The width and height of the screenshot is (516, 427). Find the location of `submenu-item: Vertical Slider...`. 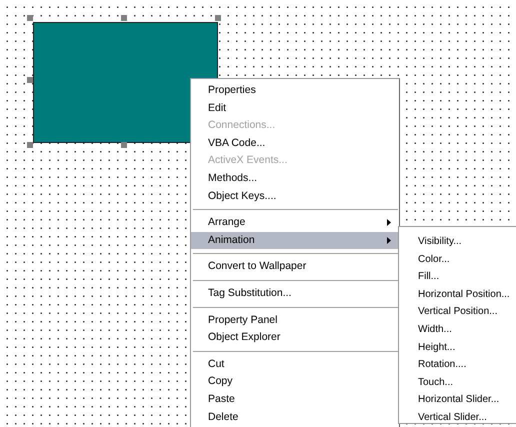

submenu-item: Vertical Slider... is located at coordinates (457, 417).